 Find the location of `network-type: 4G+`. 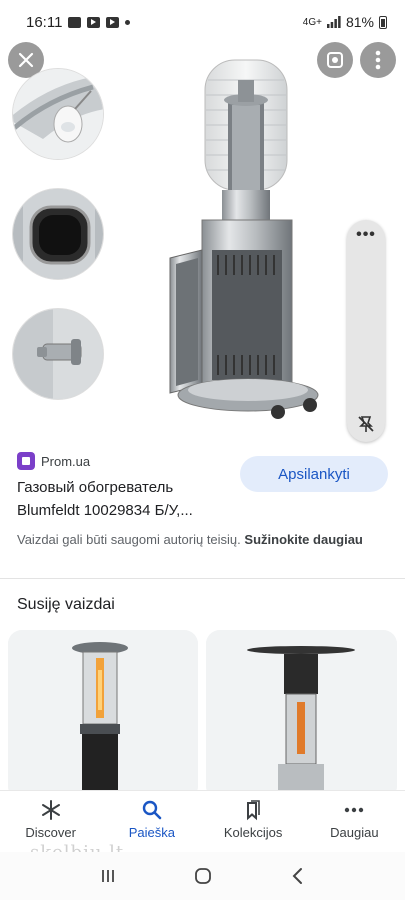

network-type: 4G+ is located at coordinates (312, 22).